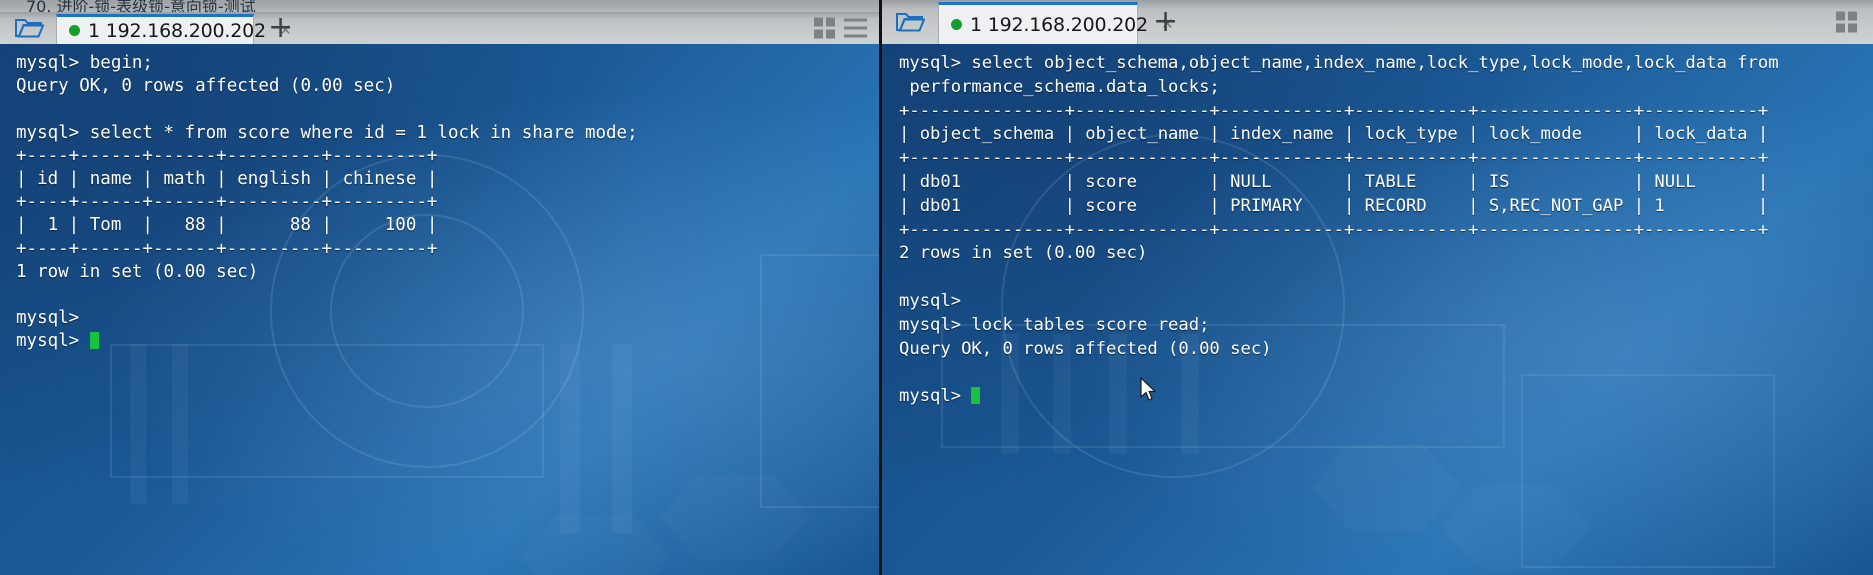  What do you see at coordinates (227, 178) in the screenshot?
I see `terminal-line: | id | name | math | english | chinese |` at bounding box center [227, 178].